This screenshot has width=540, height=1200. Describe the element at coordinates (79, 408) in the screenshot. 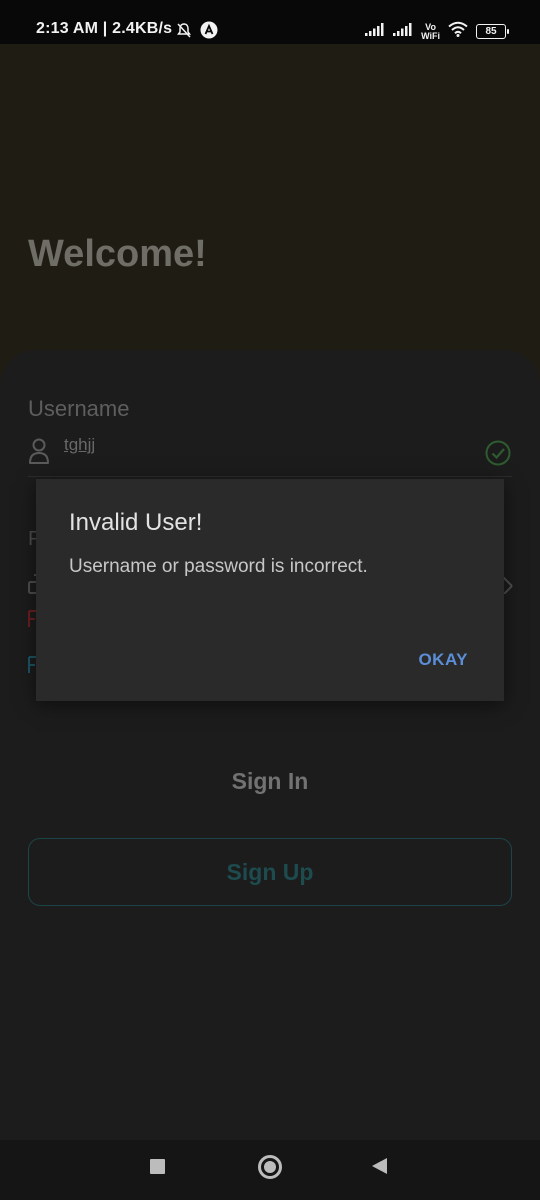

I see `username-label: Username` at that location.